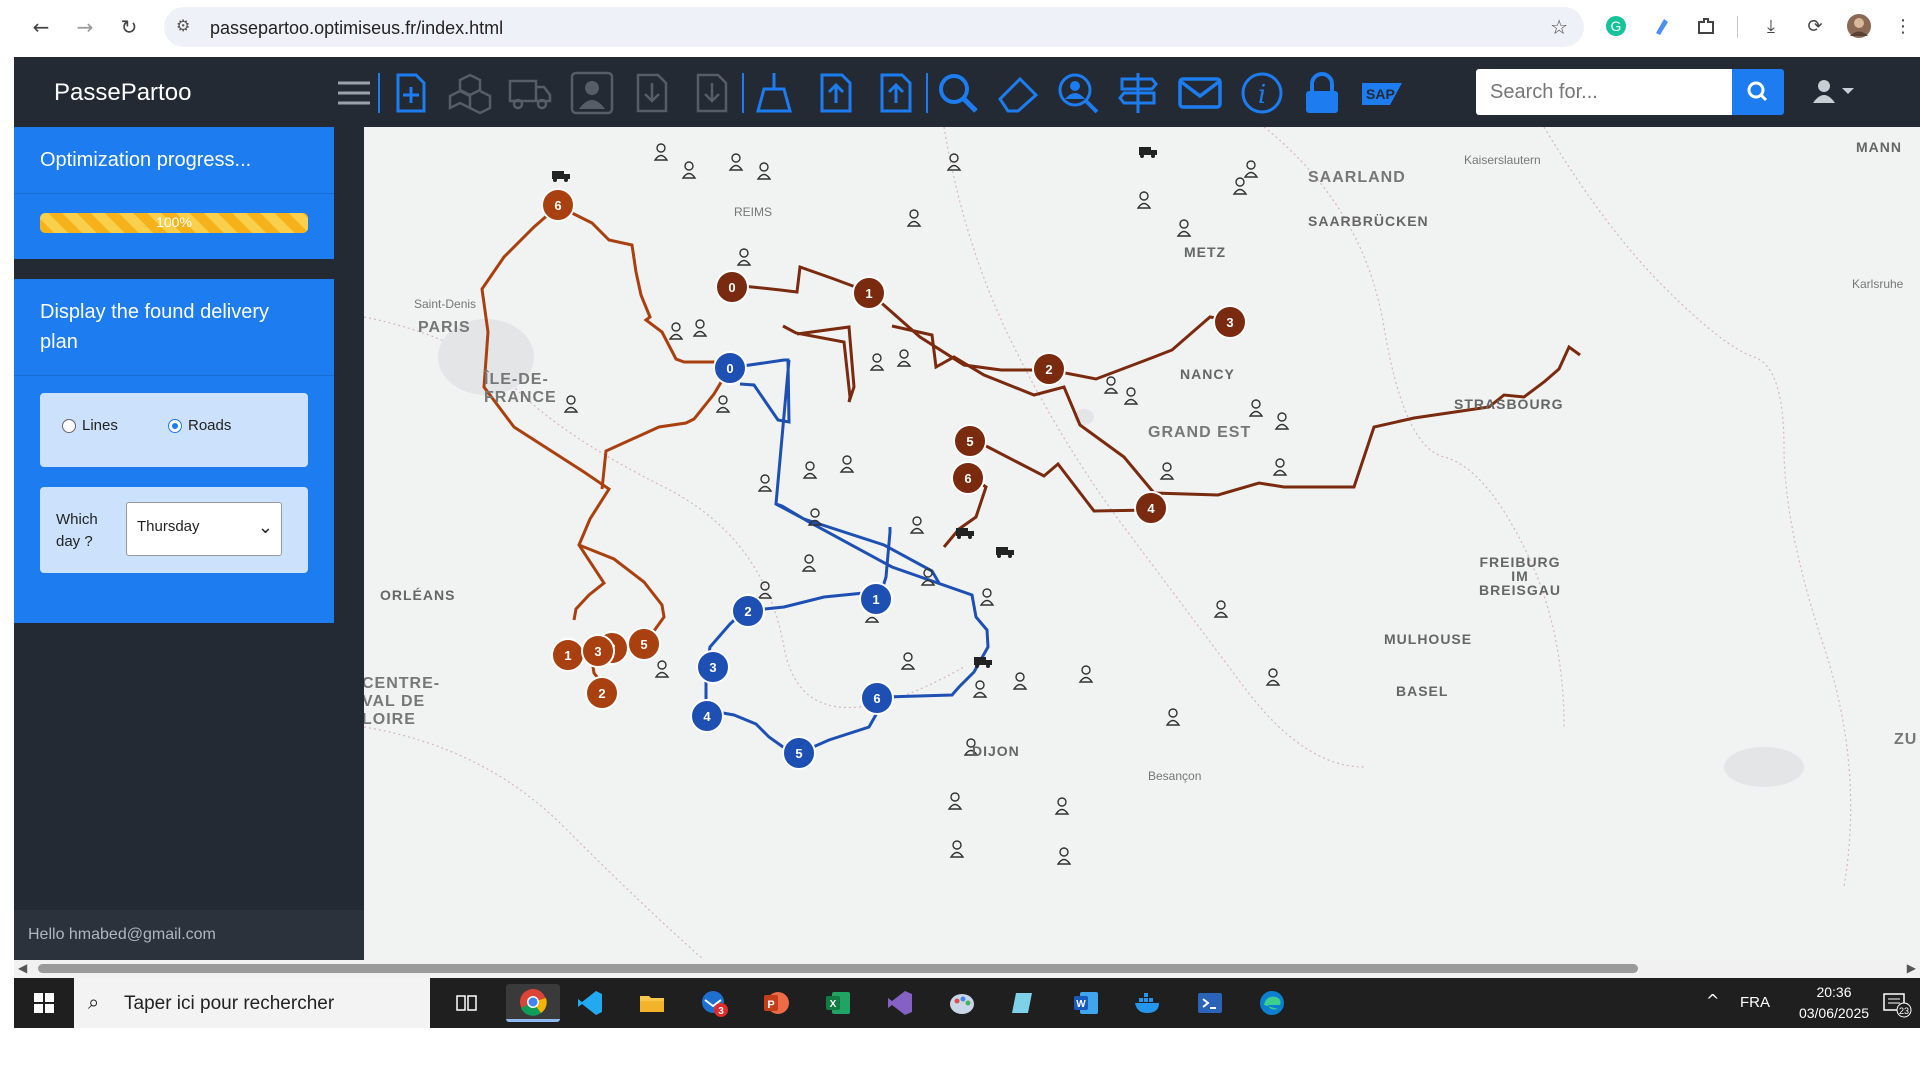 The image size is (1920, 1080). What do you see at coordinates (1205, 252) in the screenshot?
I see `city-label: METZ` at bounding box center [1205, 252].